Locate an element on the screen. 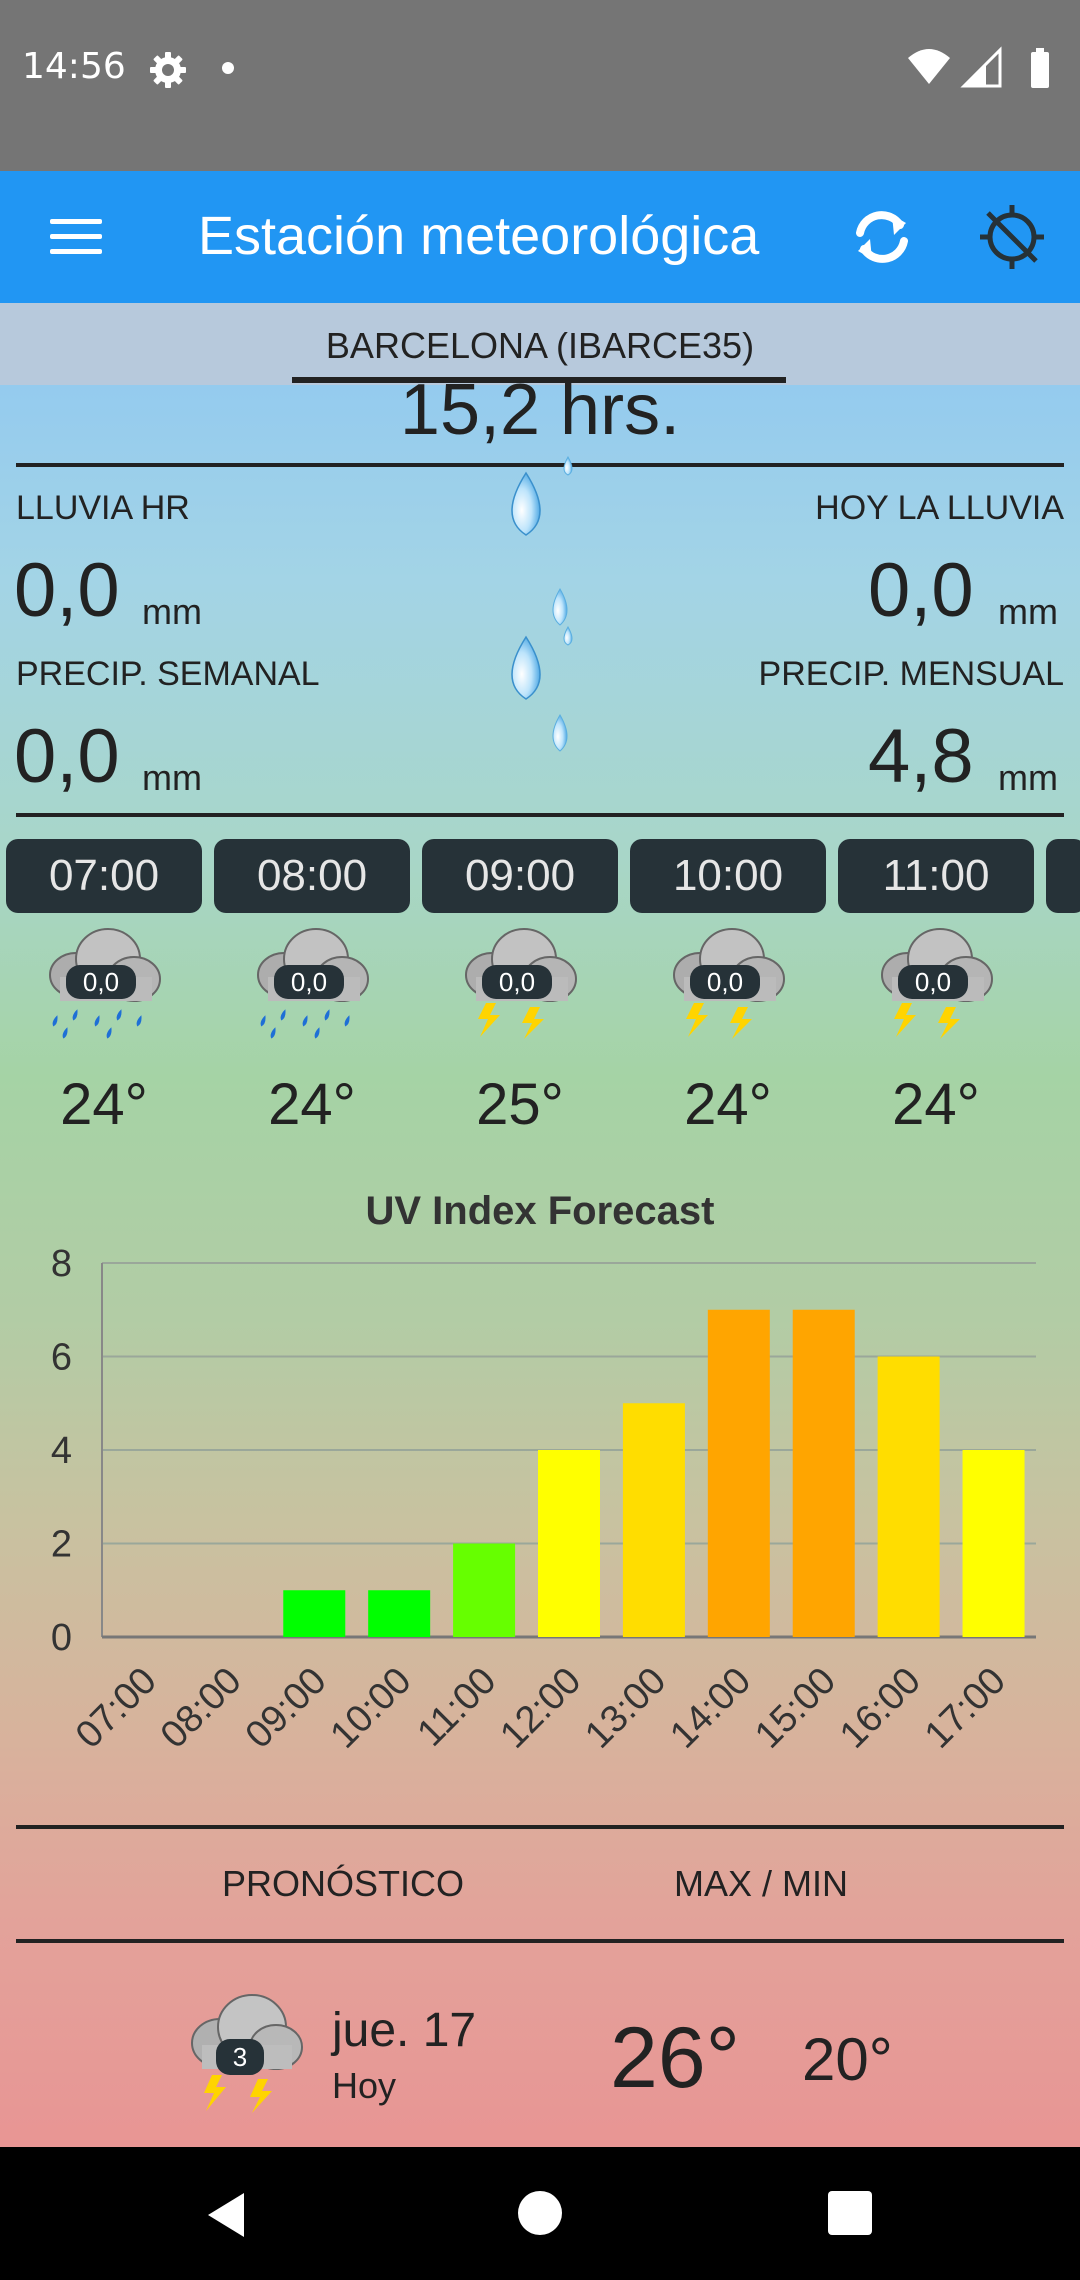  rain-weekly-value: 0,0 is located at coordinates (67, 756).